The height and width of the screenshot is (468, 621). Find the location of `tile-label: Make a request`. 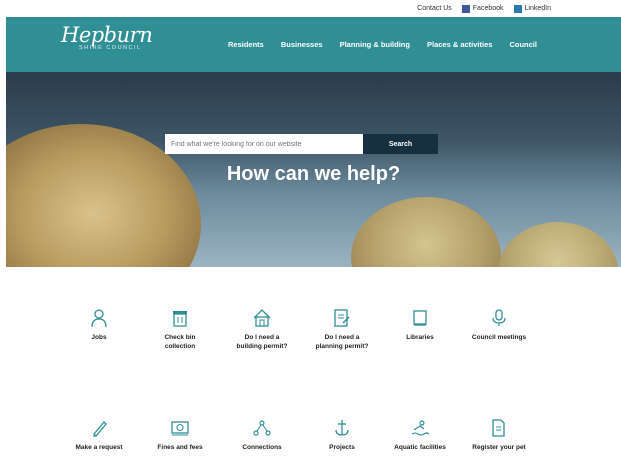

tile-label: Make a request is located at coordinates (99, 447).